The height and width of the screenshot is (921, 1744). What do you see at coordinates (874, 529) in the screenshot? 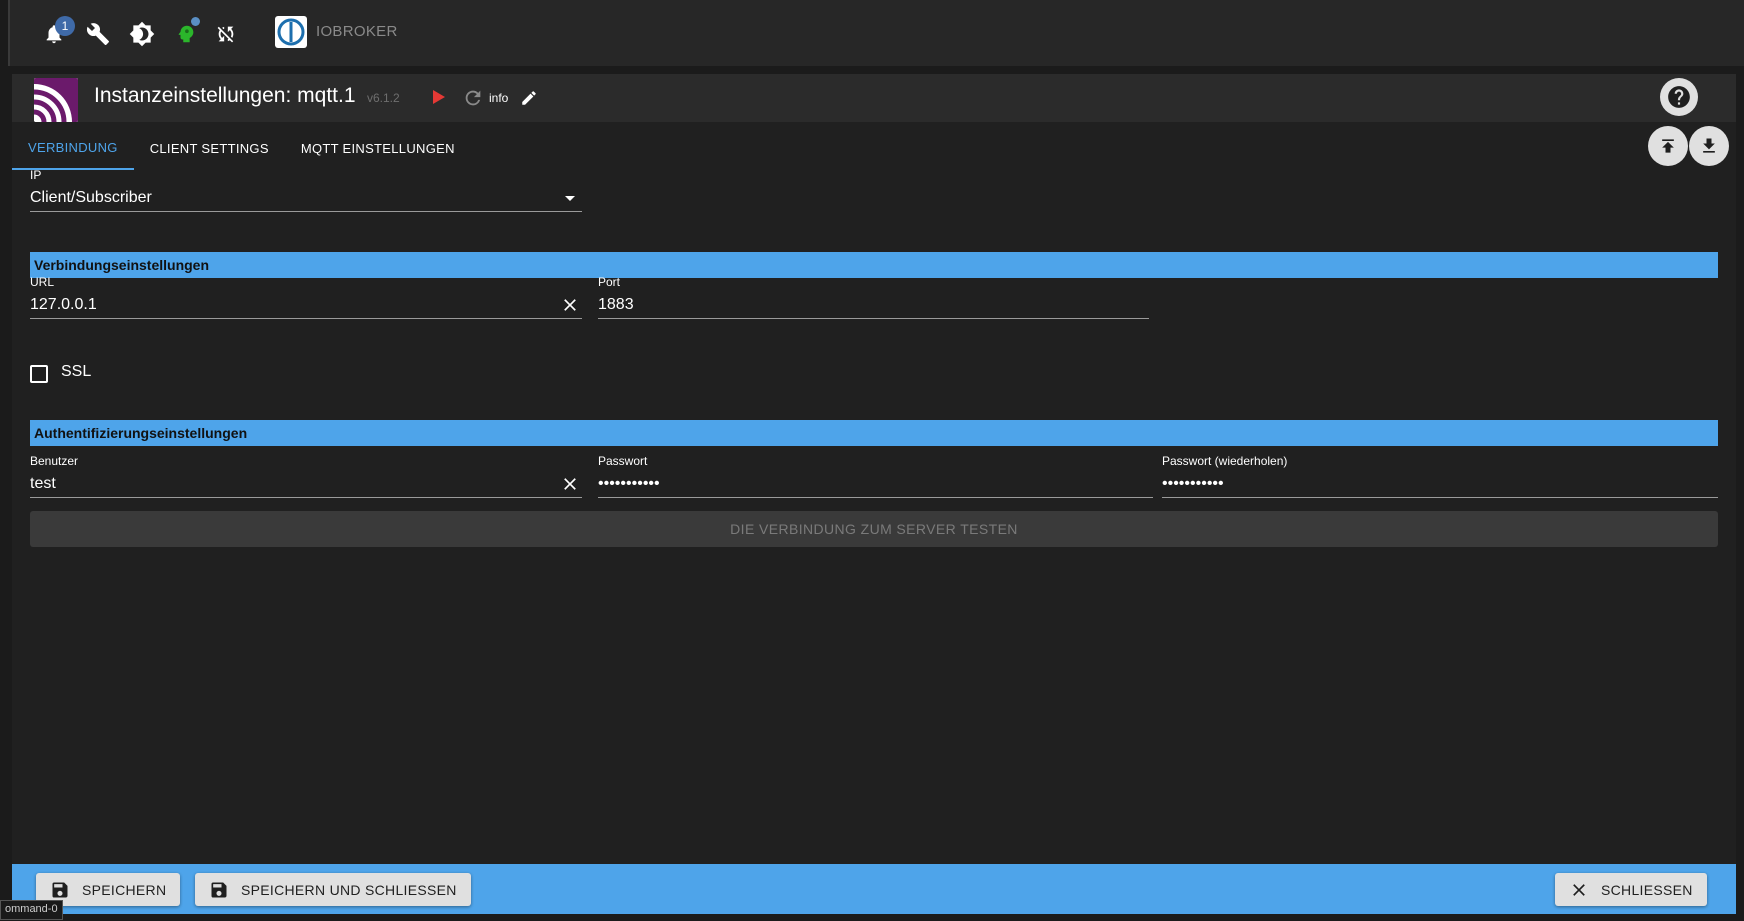
I see `test-connection-button: DIE VERBINDUNG ZUM SERVER TESTEN` at bounding box center [874, 529].